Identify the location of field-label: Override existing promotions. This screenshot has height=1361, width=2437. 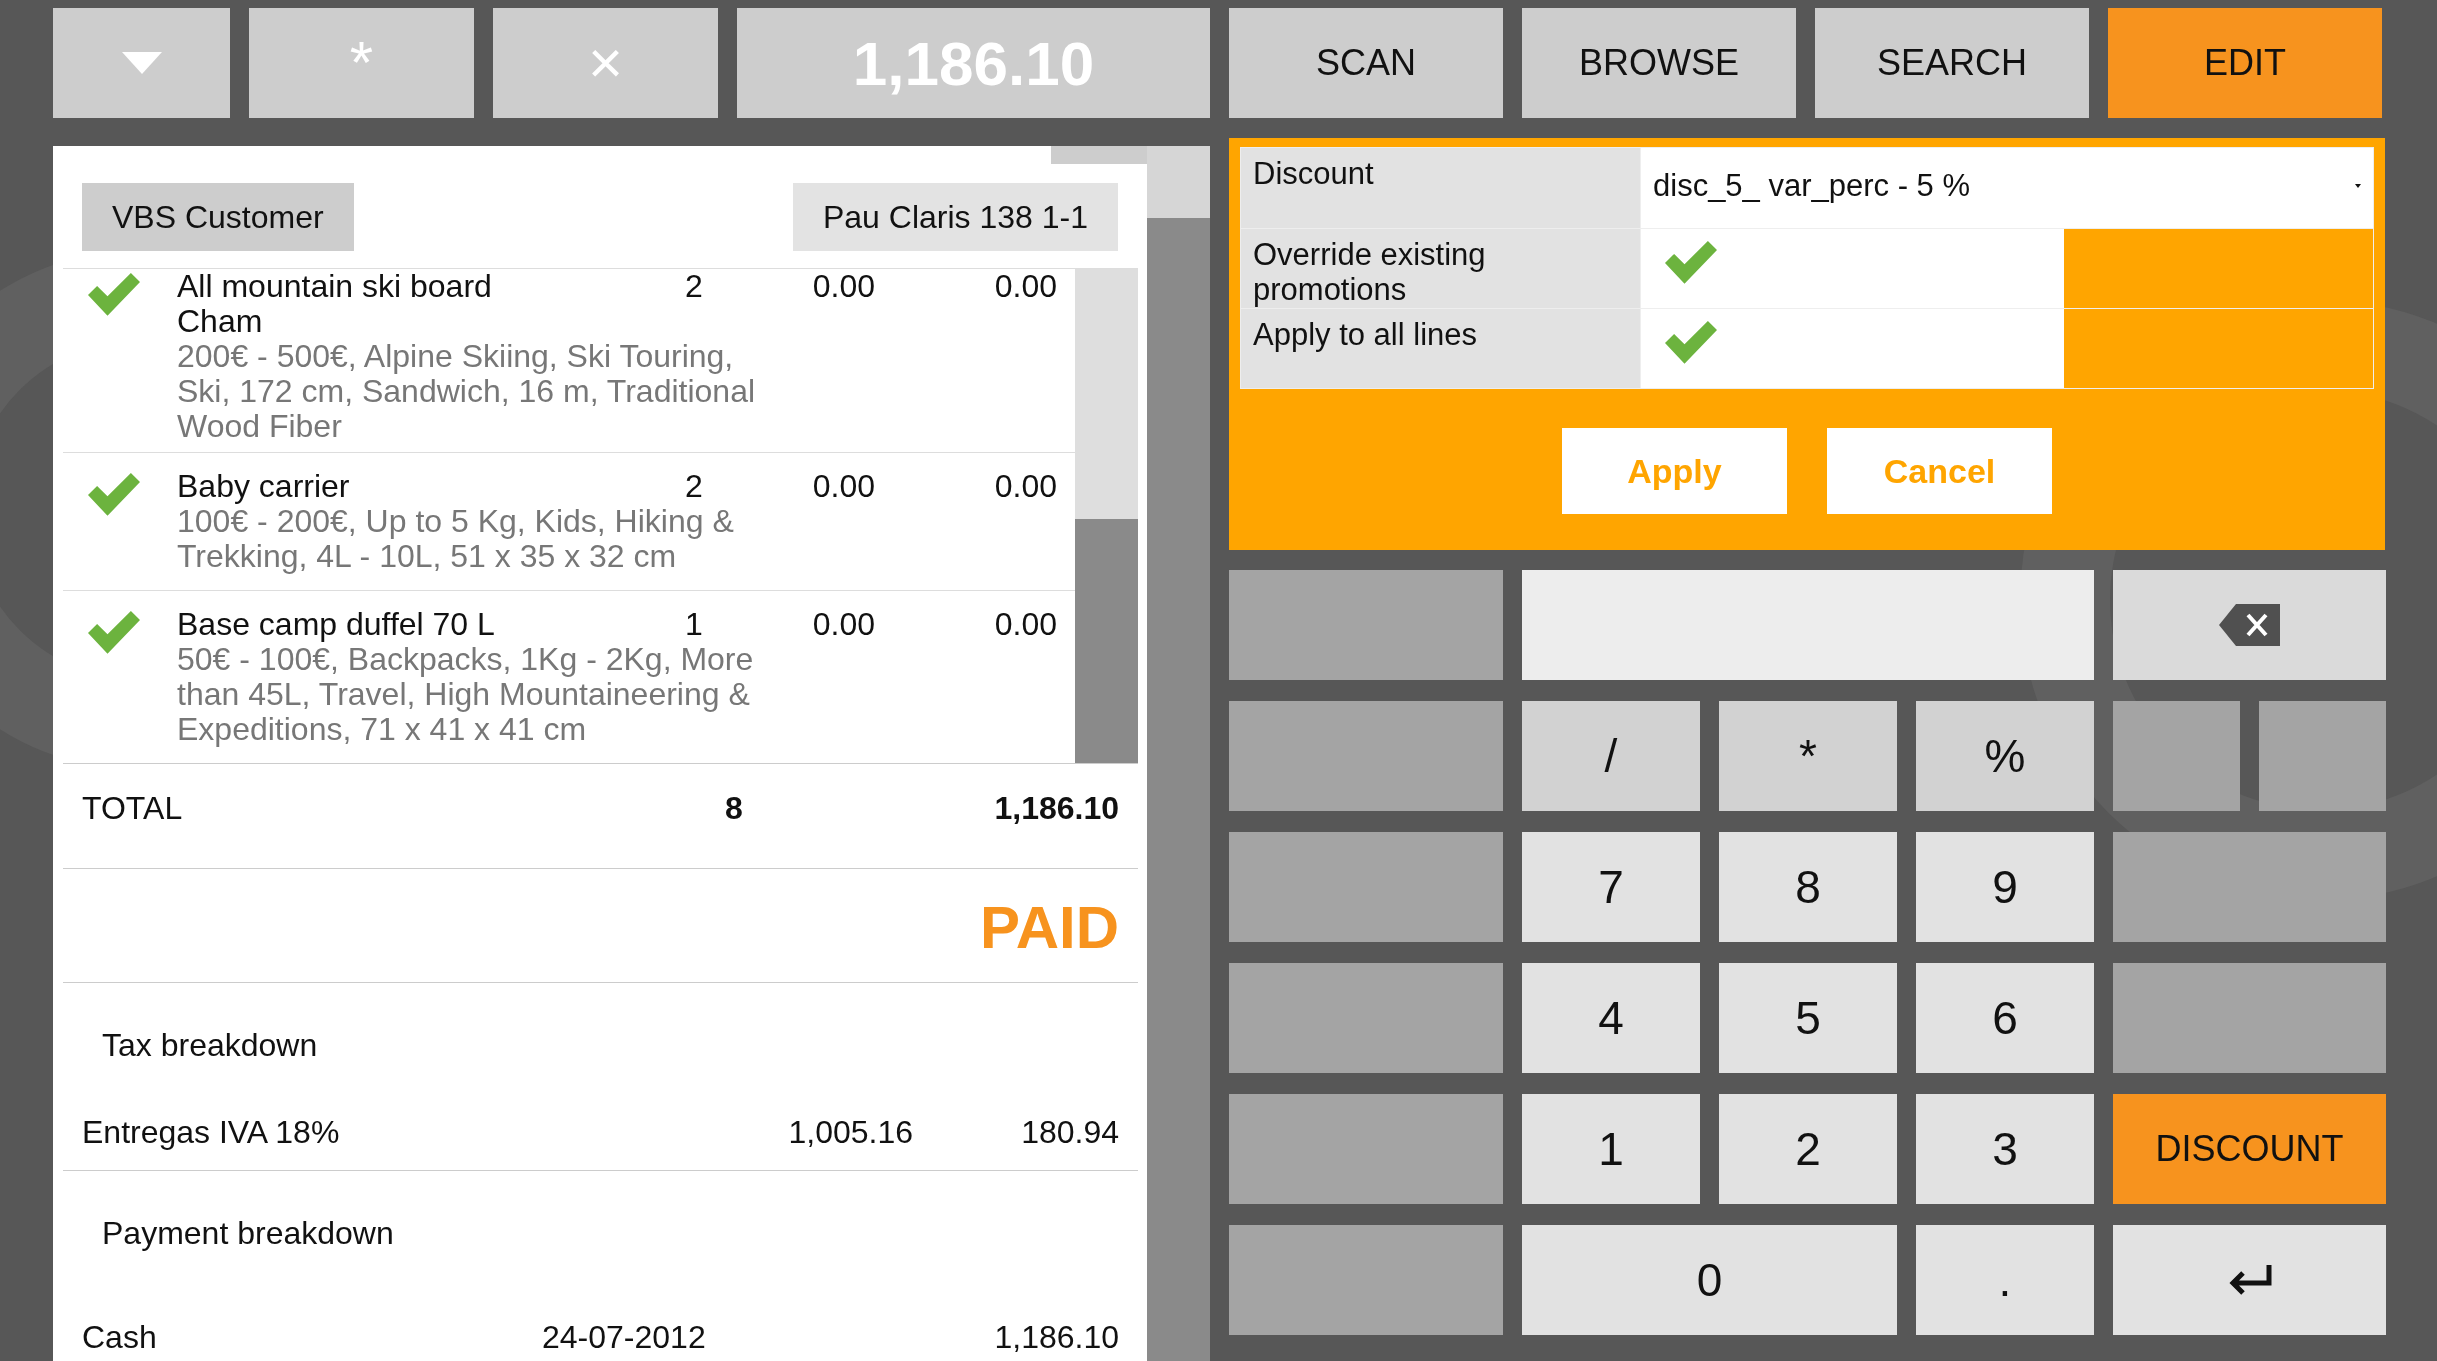
(1441, 268).